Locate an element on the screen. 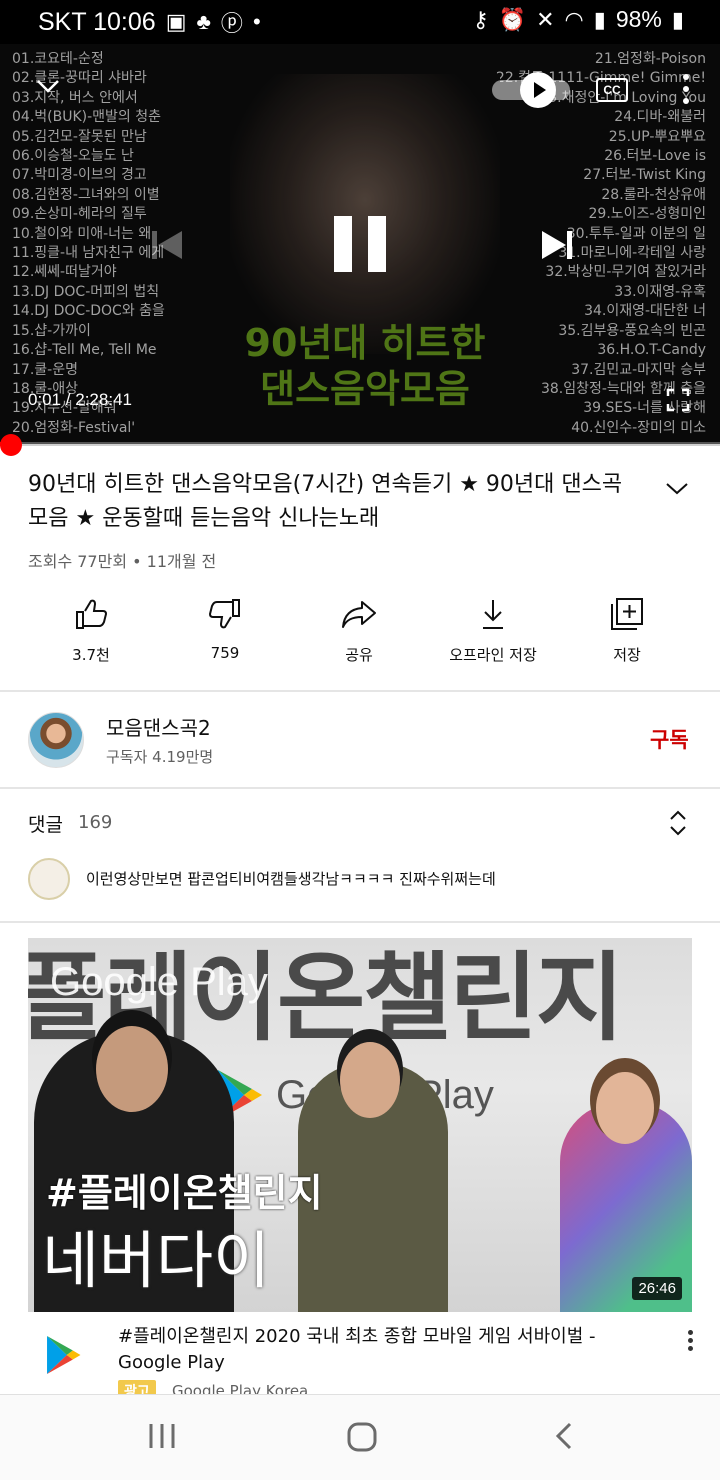 The image size is (720, 1480). channel-avatar is located at coordinates (56, 740).